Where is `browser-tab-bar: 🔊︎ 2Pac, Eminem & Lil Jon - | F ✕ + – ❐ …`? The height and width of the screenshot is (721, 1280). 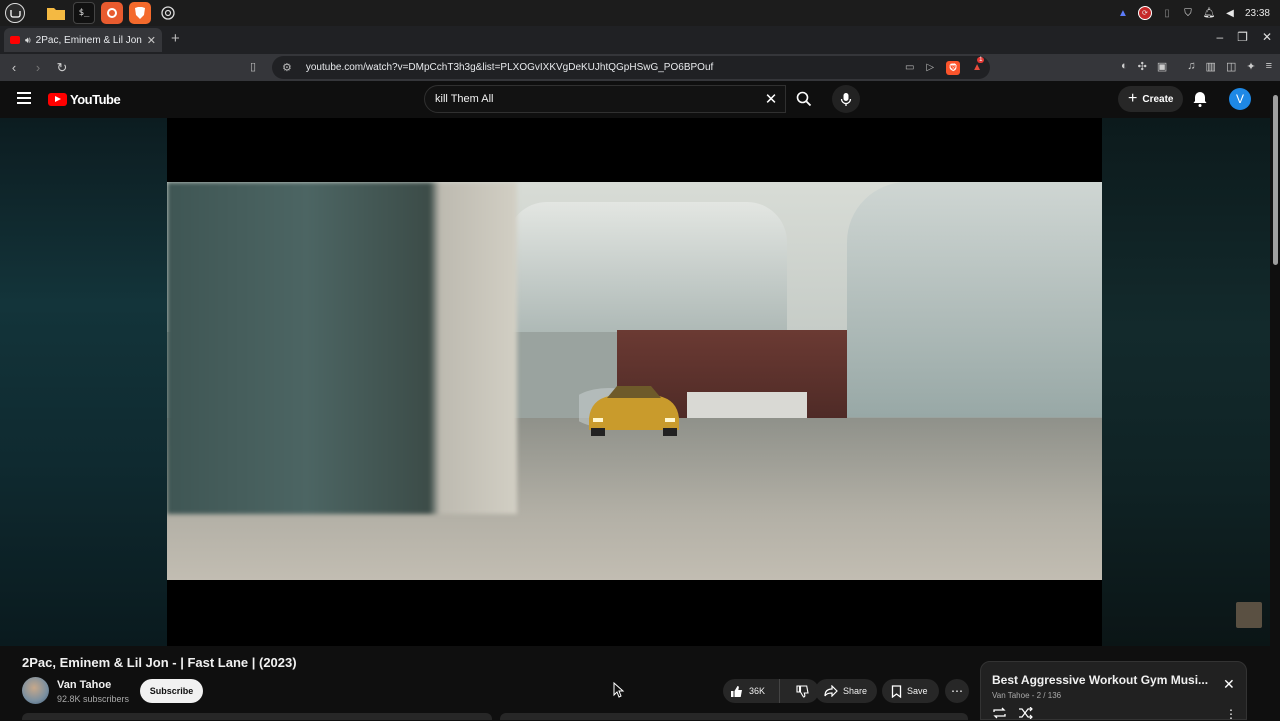
browser-tab-bar: 🔊︎ 2Pac, Eminem & Lil Jon - | F ✕ + – ❐ … is located at coordinates (640, 40).